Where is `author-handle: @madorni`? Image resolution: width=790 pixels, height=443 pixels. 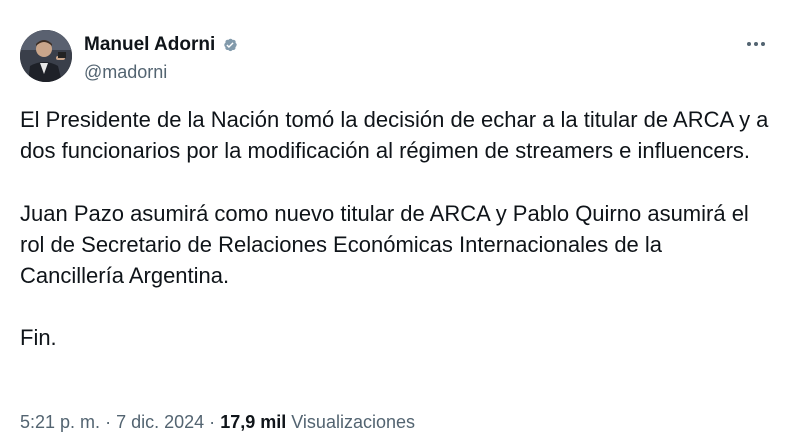 author-handle: @madorni is located at coordinates (125, 72).